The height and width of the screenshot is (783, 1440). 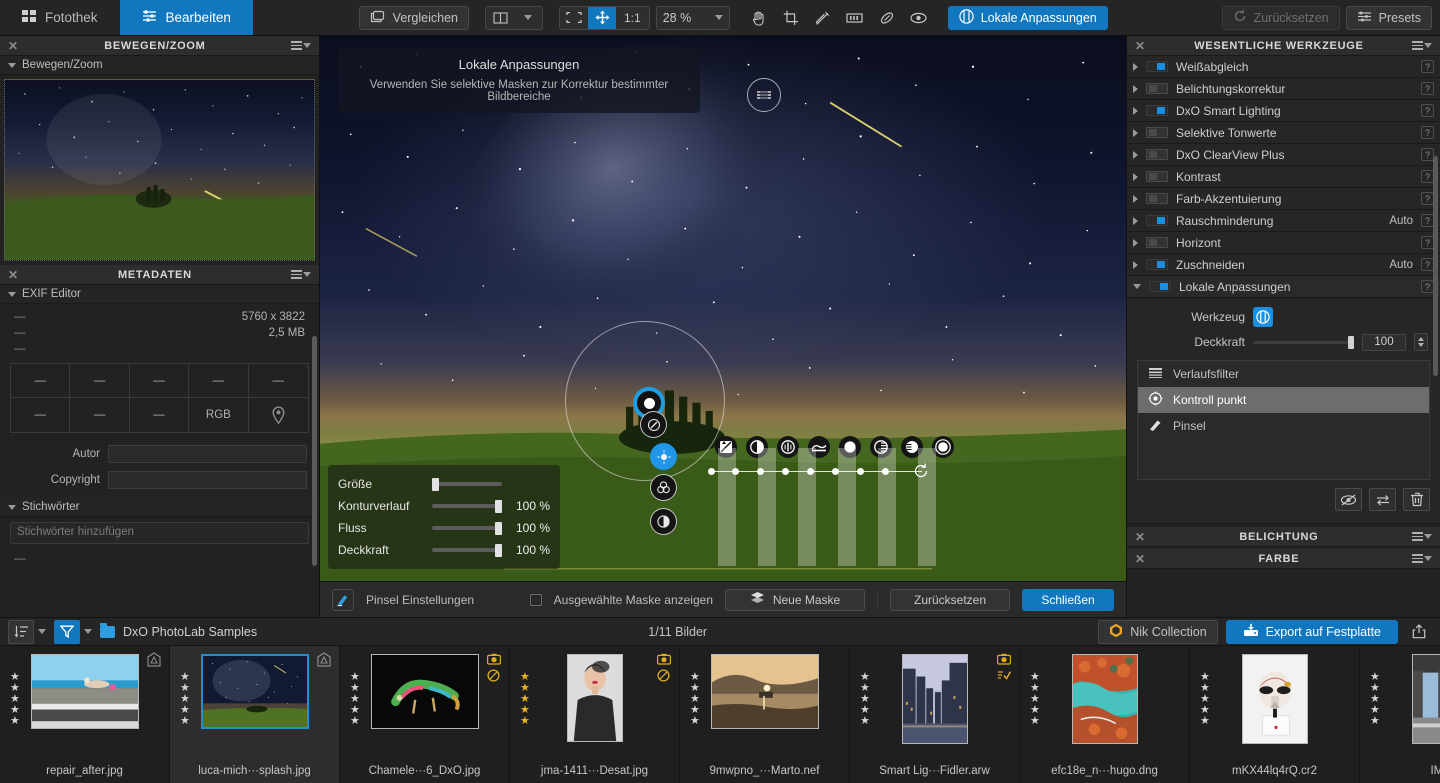 I want to click on deckkraft-value: 100, so click(x=1384, y=342).